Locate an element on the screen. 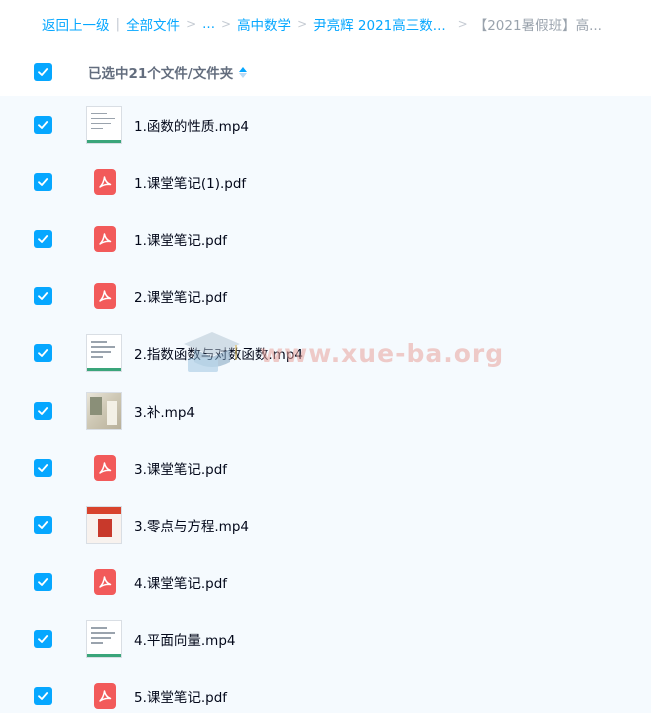  file-list-header: 已选中21个文件/文件夹 is located at coordinates (325, 72).